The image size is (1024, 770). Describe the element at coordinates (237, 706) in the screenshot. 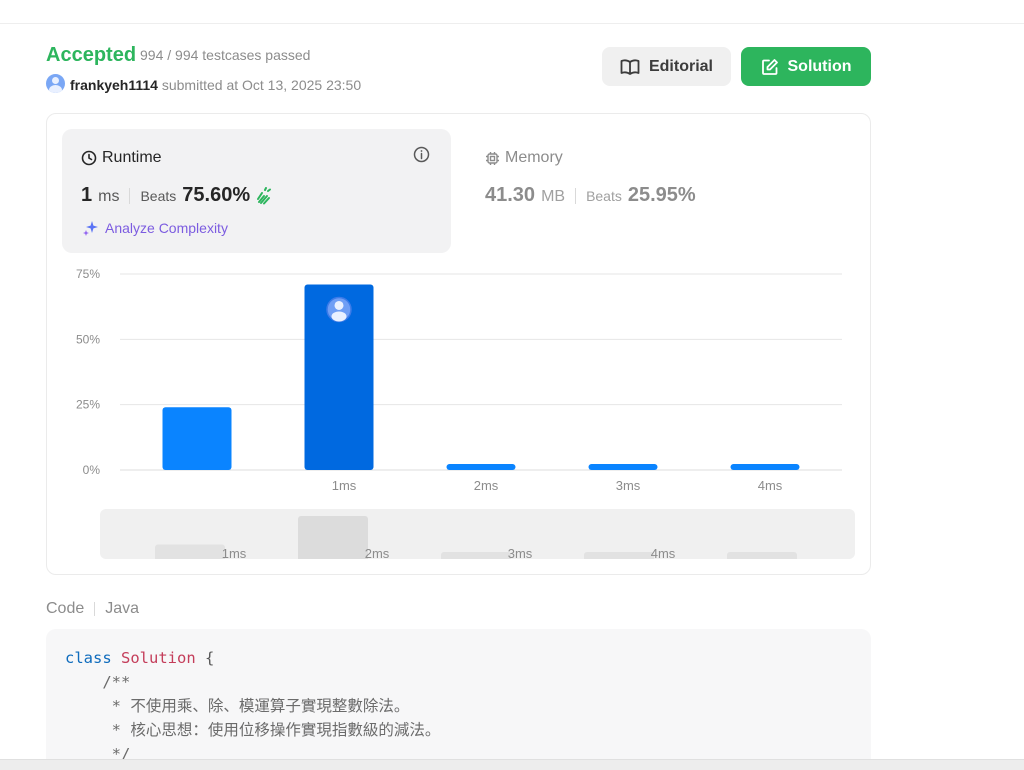

I see `code-line: * 不使用乘、除、模運算子實現整數除法。` at that location.